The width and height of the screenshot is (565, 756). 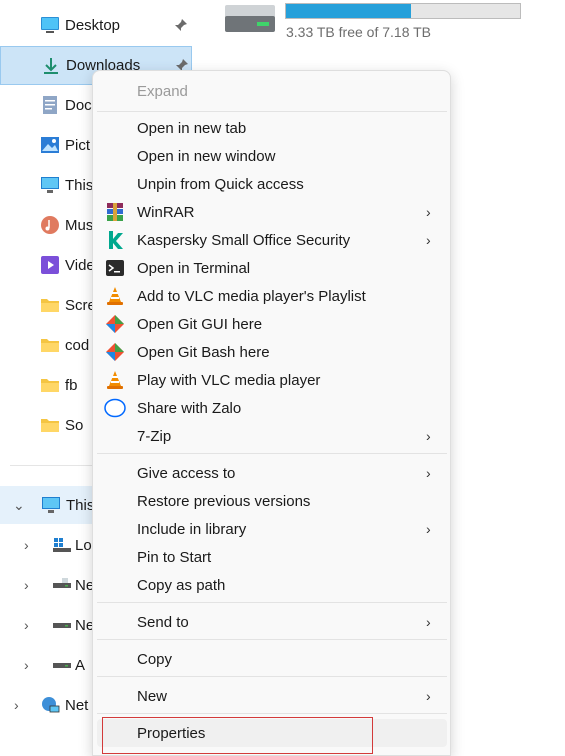 What do you see at coordinates (115, 212) in the screenshot?
I see `winrar-icon` at bounding box center [115, 212].